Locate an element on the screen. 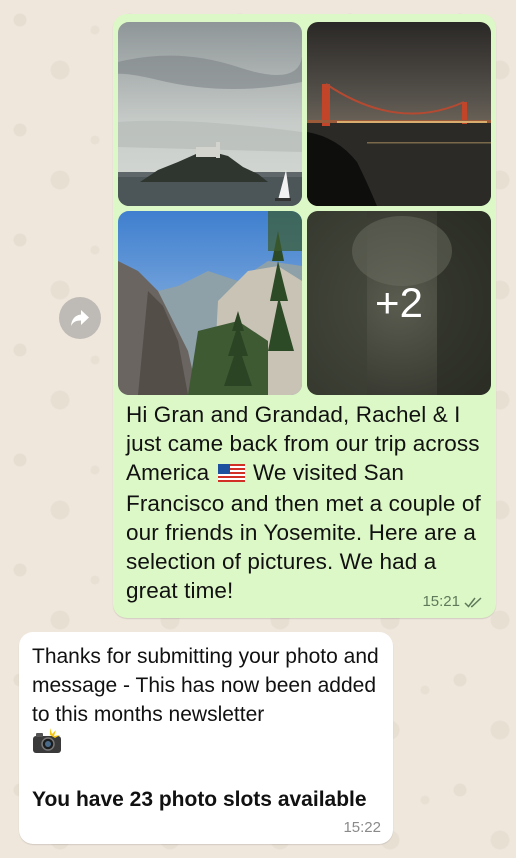  photo-golden-gate-bridge is located at coordinates (399, 114).